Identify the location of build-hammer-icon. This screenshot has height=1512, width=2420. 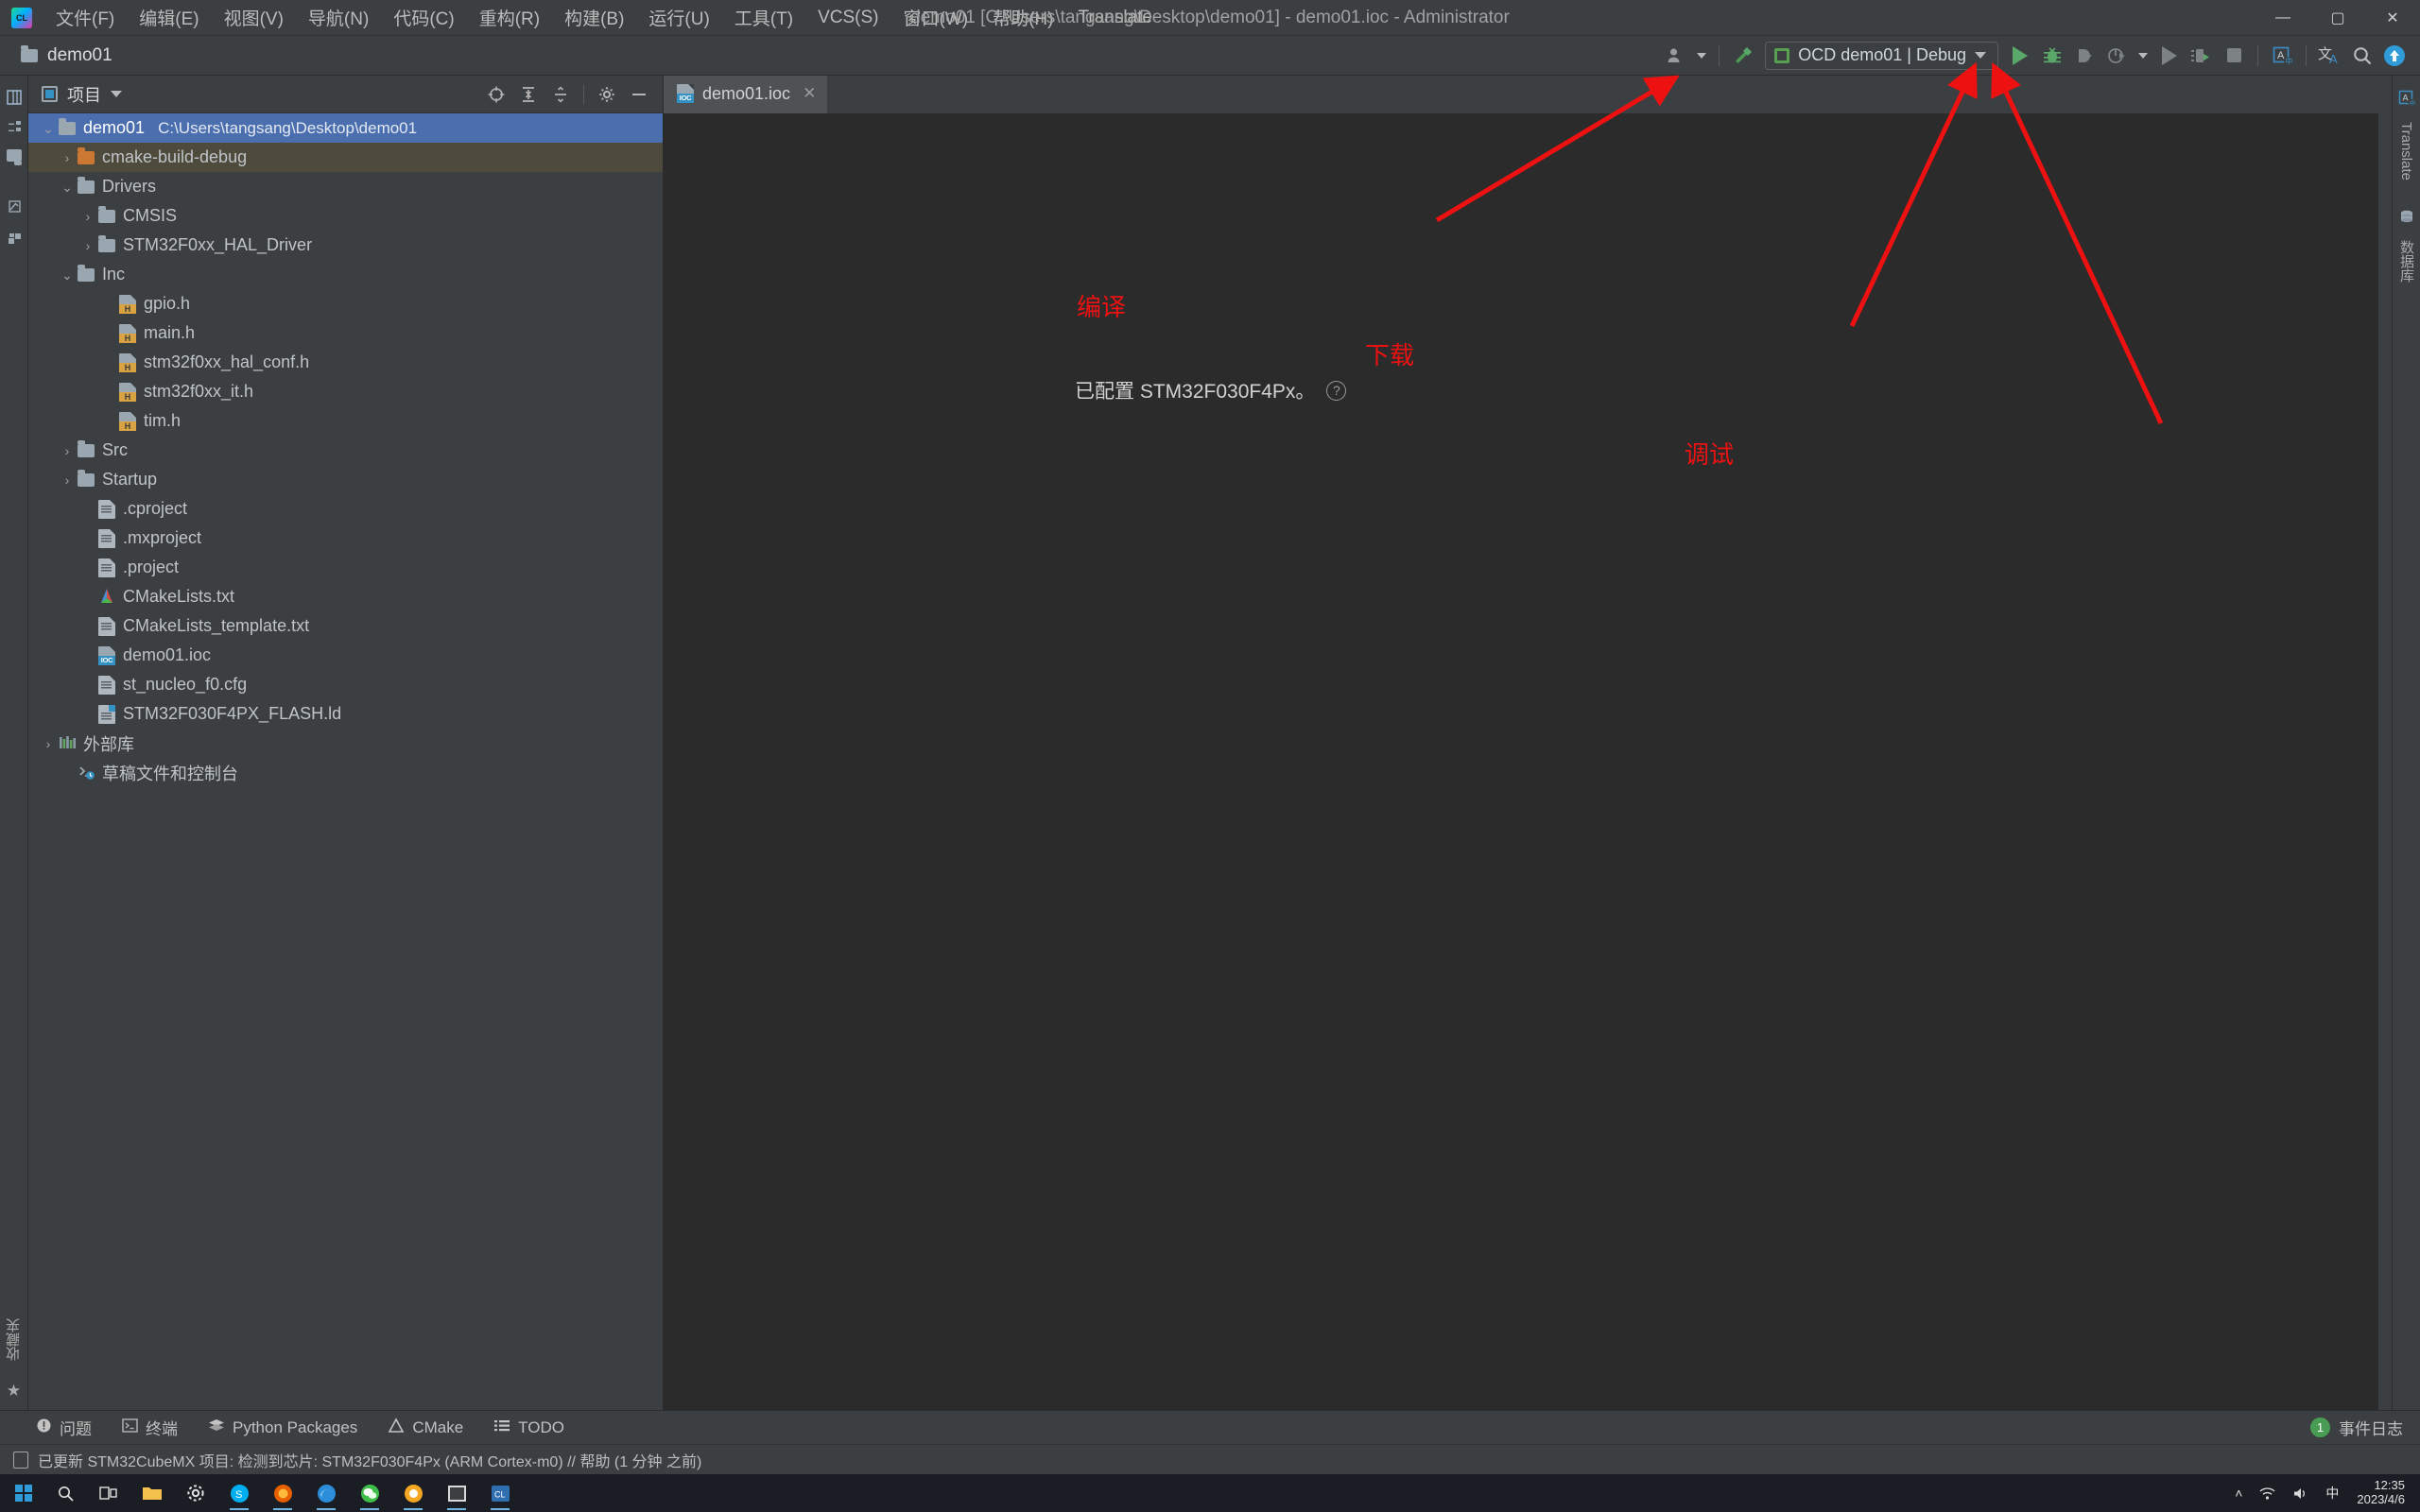
(1743, 56).